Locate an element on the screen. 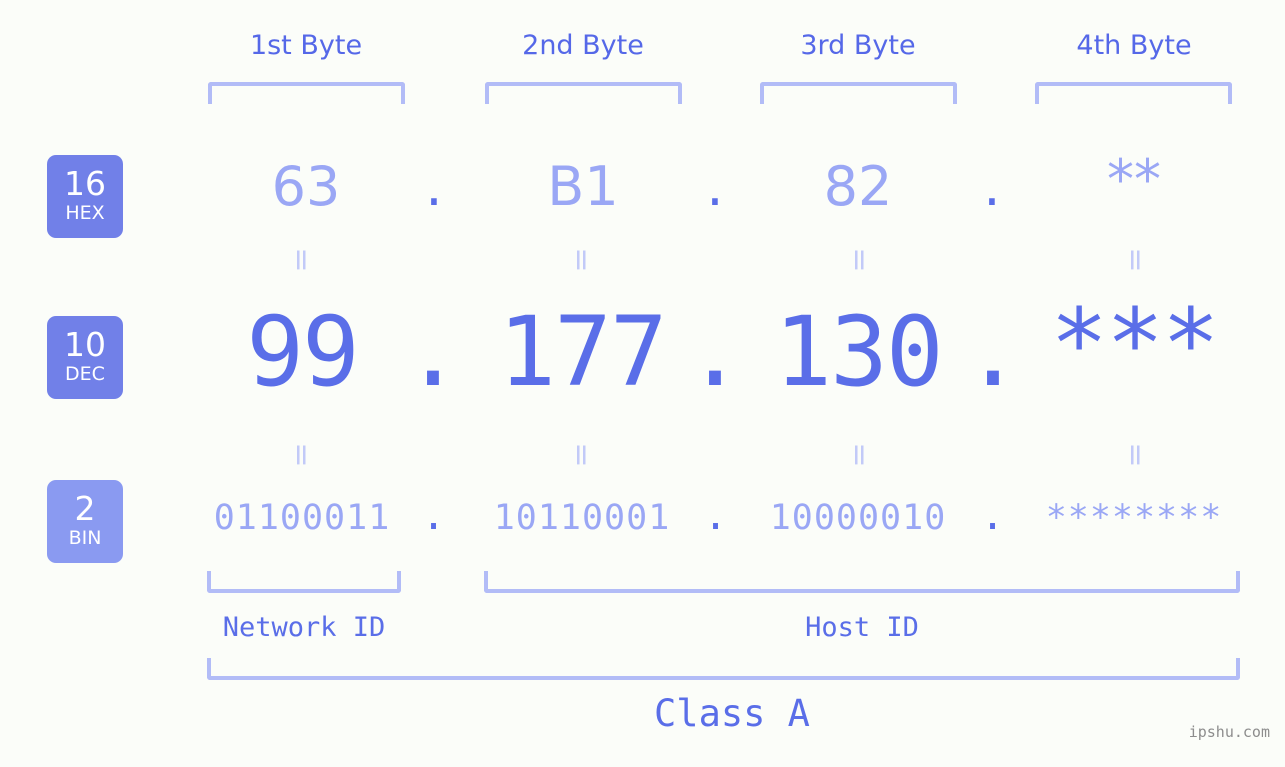  base-badge-bin: 2 BIN is located at coordinates (85, 521).